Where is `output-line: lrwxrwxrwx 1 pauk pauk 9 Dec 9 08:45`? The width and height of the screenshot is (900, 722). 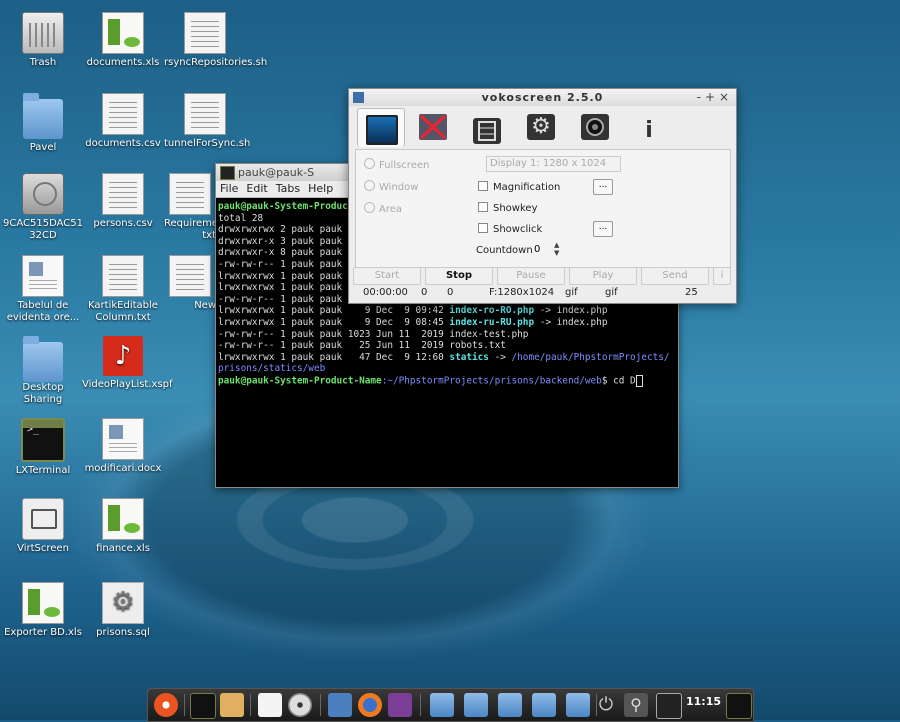
output-line: lrwxrwxrwx 1 pauk pauk 9 Dec 9 08:45 is located at coordinates (334, 322).